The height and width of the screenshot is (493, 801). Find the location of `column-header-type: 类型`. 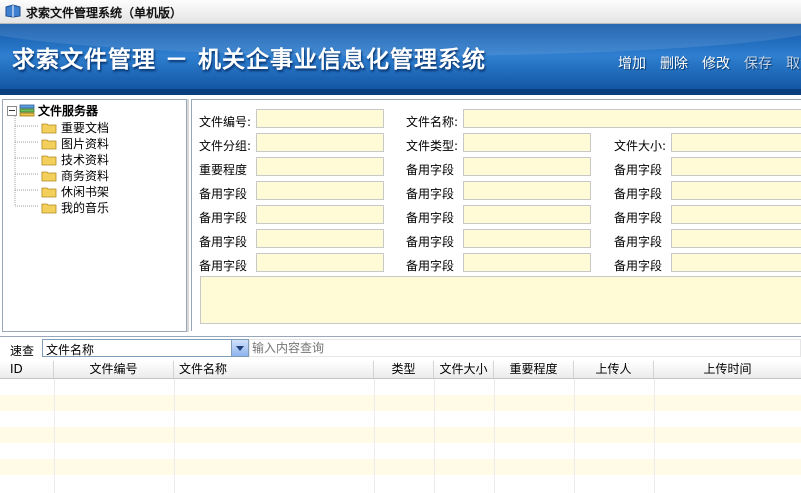

column-header-type: 类型 is located at coordinates (404, 369).